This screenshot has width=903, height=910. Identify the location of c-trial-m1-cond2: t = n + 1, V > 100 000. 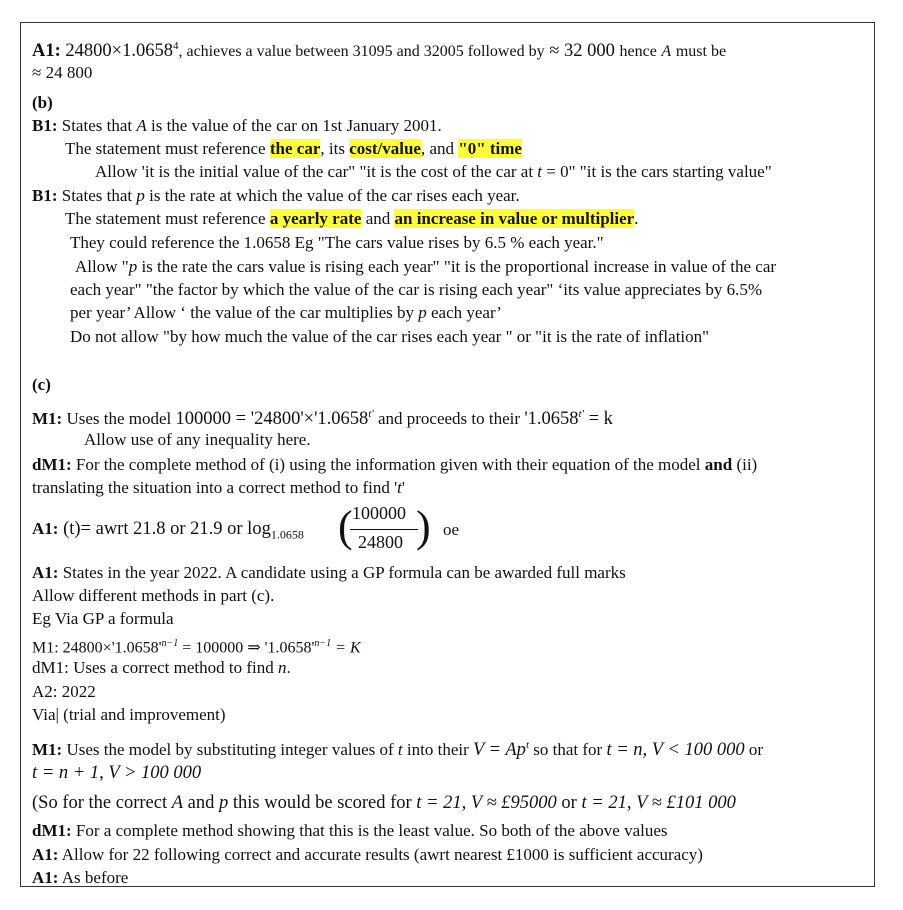
(117, 773).